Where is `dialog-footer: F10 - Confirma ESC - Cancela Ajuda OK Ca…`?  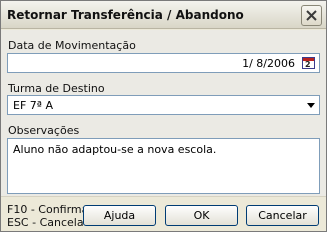 dialog-footer: F10 - Confirma ESC - Cancela Ajuda OK Ca… is located at coordinates (163, 213).